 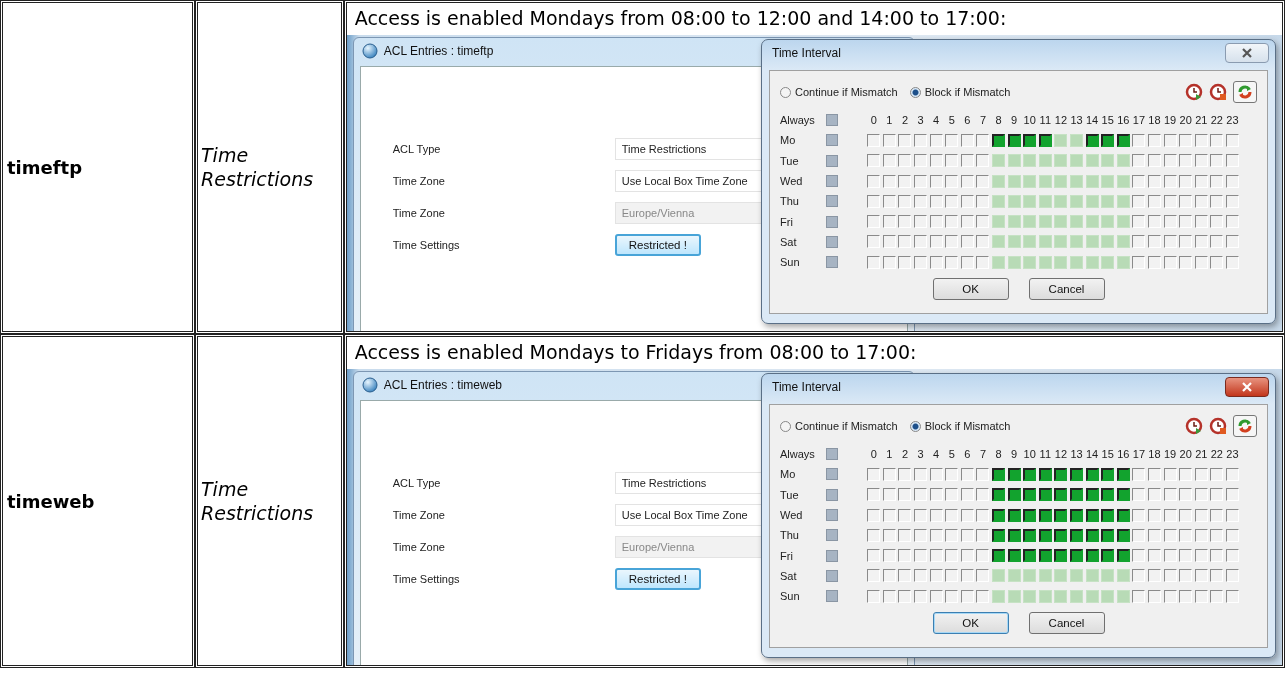 What do you see at coordinates (258, 167) in the screenshot?
I see `entry-type: Time Restrictions` at bounding box center [258, 167].